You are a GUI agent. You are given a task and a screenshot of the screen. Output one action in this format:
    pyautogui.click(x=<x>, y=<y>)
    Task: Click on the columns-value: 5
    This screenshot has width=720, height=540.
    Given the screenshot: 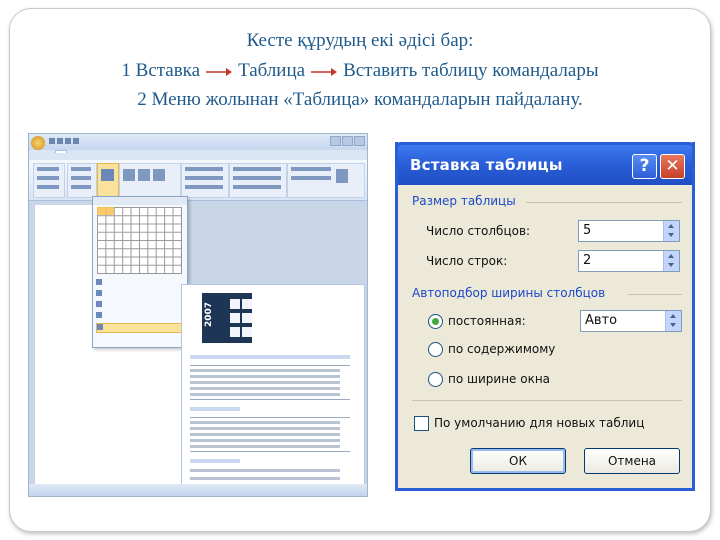 What is the action you would take?
    pyautogui.click(x=587, y=230)
    